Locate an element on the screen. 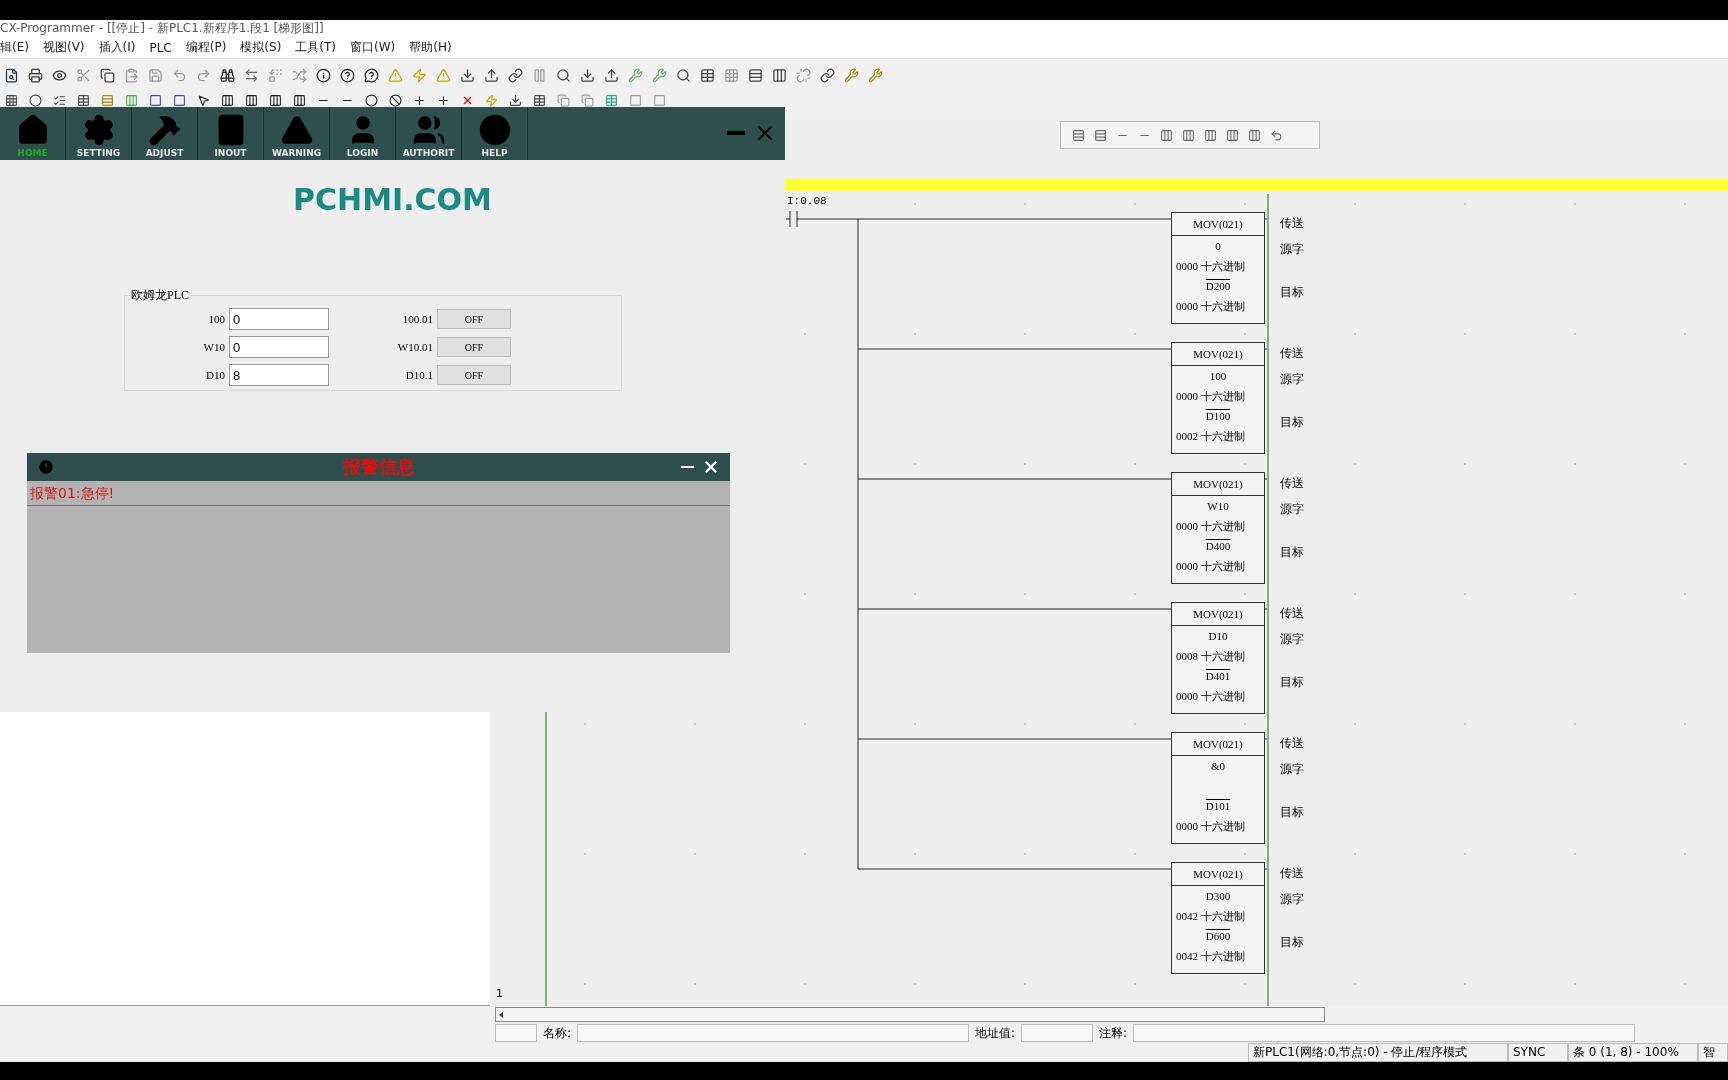 The width and height of the screenshot is (1728, 1080). source-value: 0042 十六进制 is located at coordinates (1210, 916).